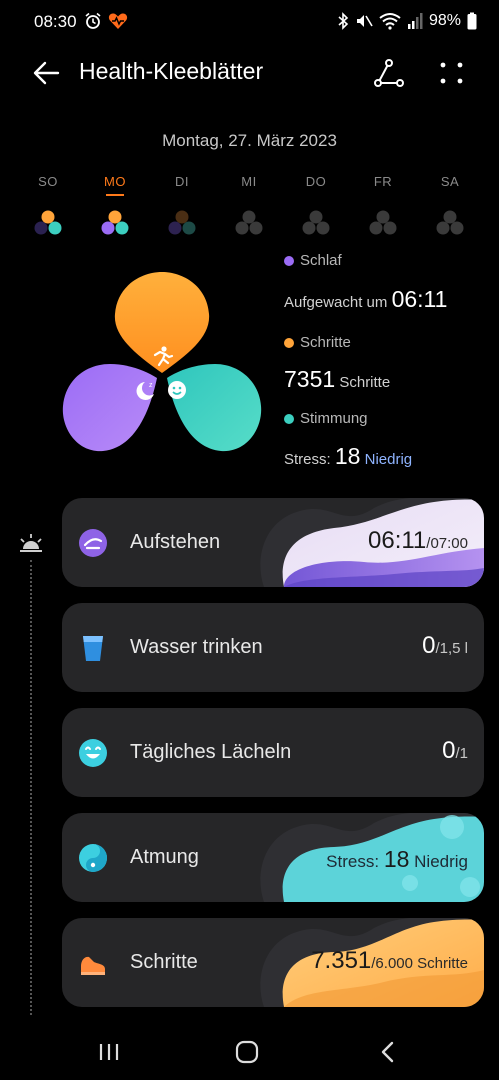 The height and width of the screenshot is (1080, 499). I want to click on card-steps: Schritte 7.351/6.000 Schritte, so click(273, 962).